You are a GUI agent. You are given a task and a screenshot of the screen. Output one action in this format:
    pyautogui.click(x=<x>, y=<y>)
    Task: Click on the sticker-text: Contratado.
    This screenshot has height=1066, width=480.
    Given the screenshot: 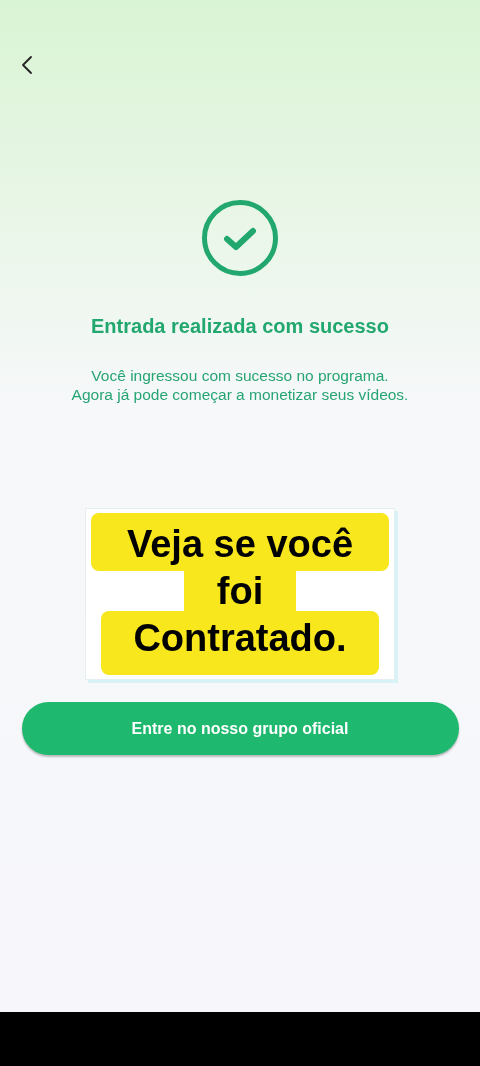 What is the action you would take?
    pyautogui.click(x=240, y=643)
    